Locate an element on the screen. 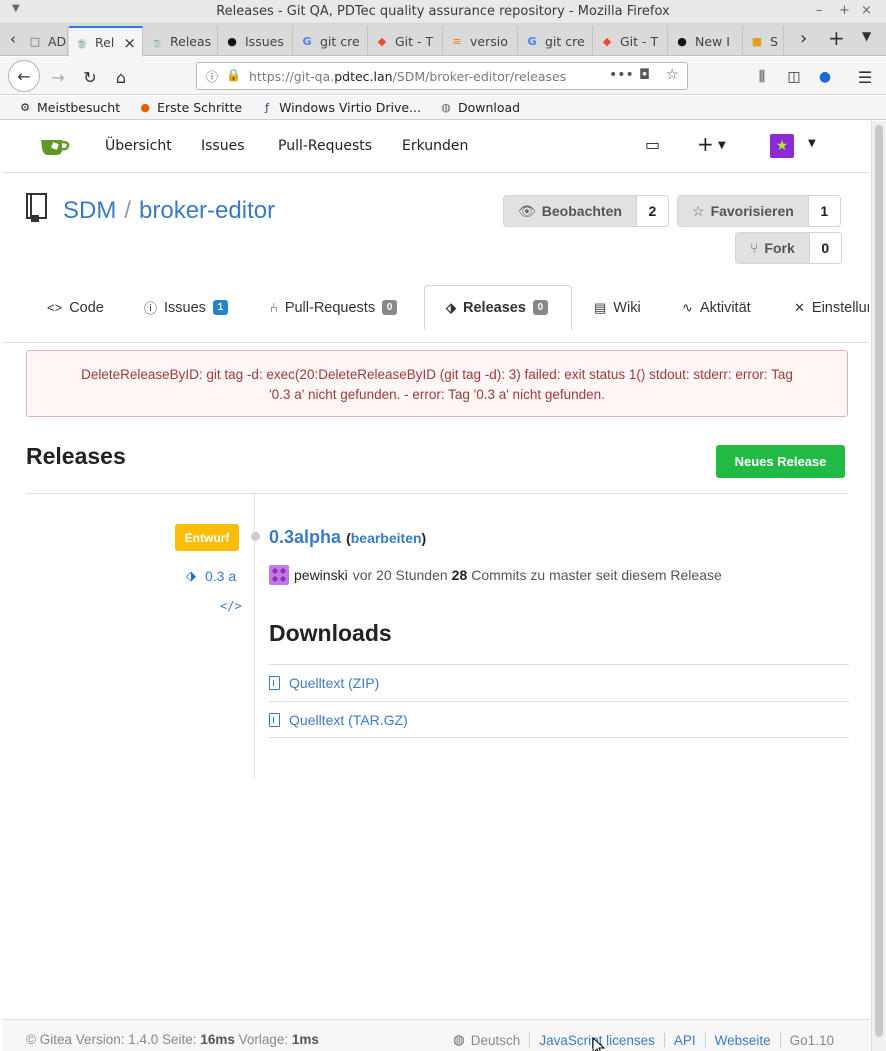 This screenshot has height=1051, width=886. forward-button: → is located at coordinates (58, 77).